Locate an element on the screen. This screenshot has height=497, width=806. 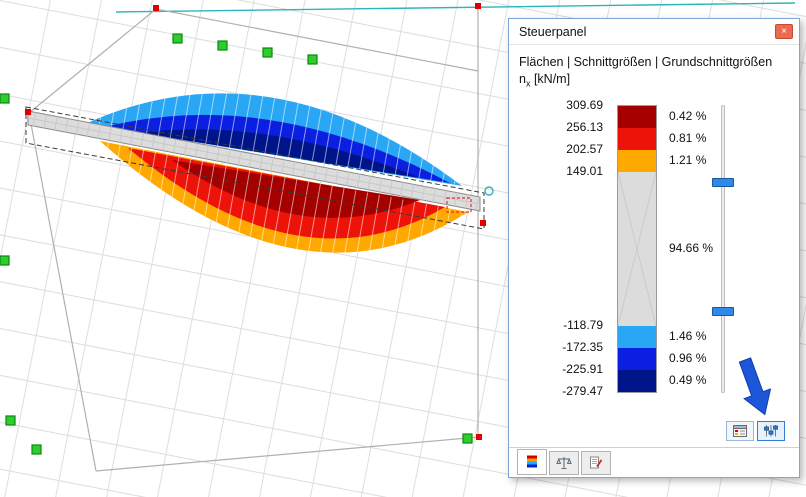
panel-options-icon is located at coordinates (740, 431).